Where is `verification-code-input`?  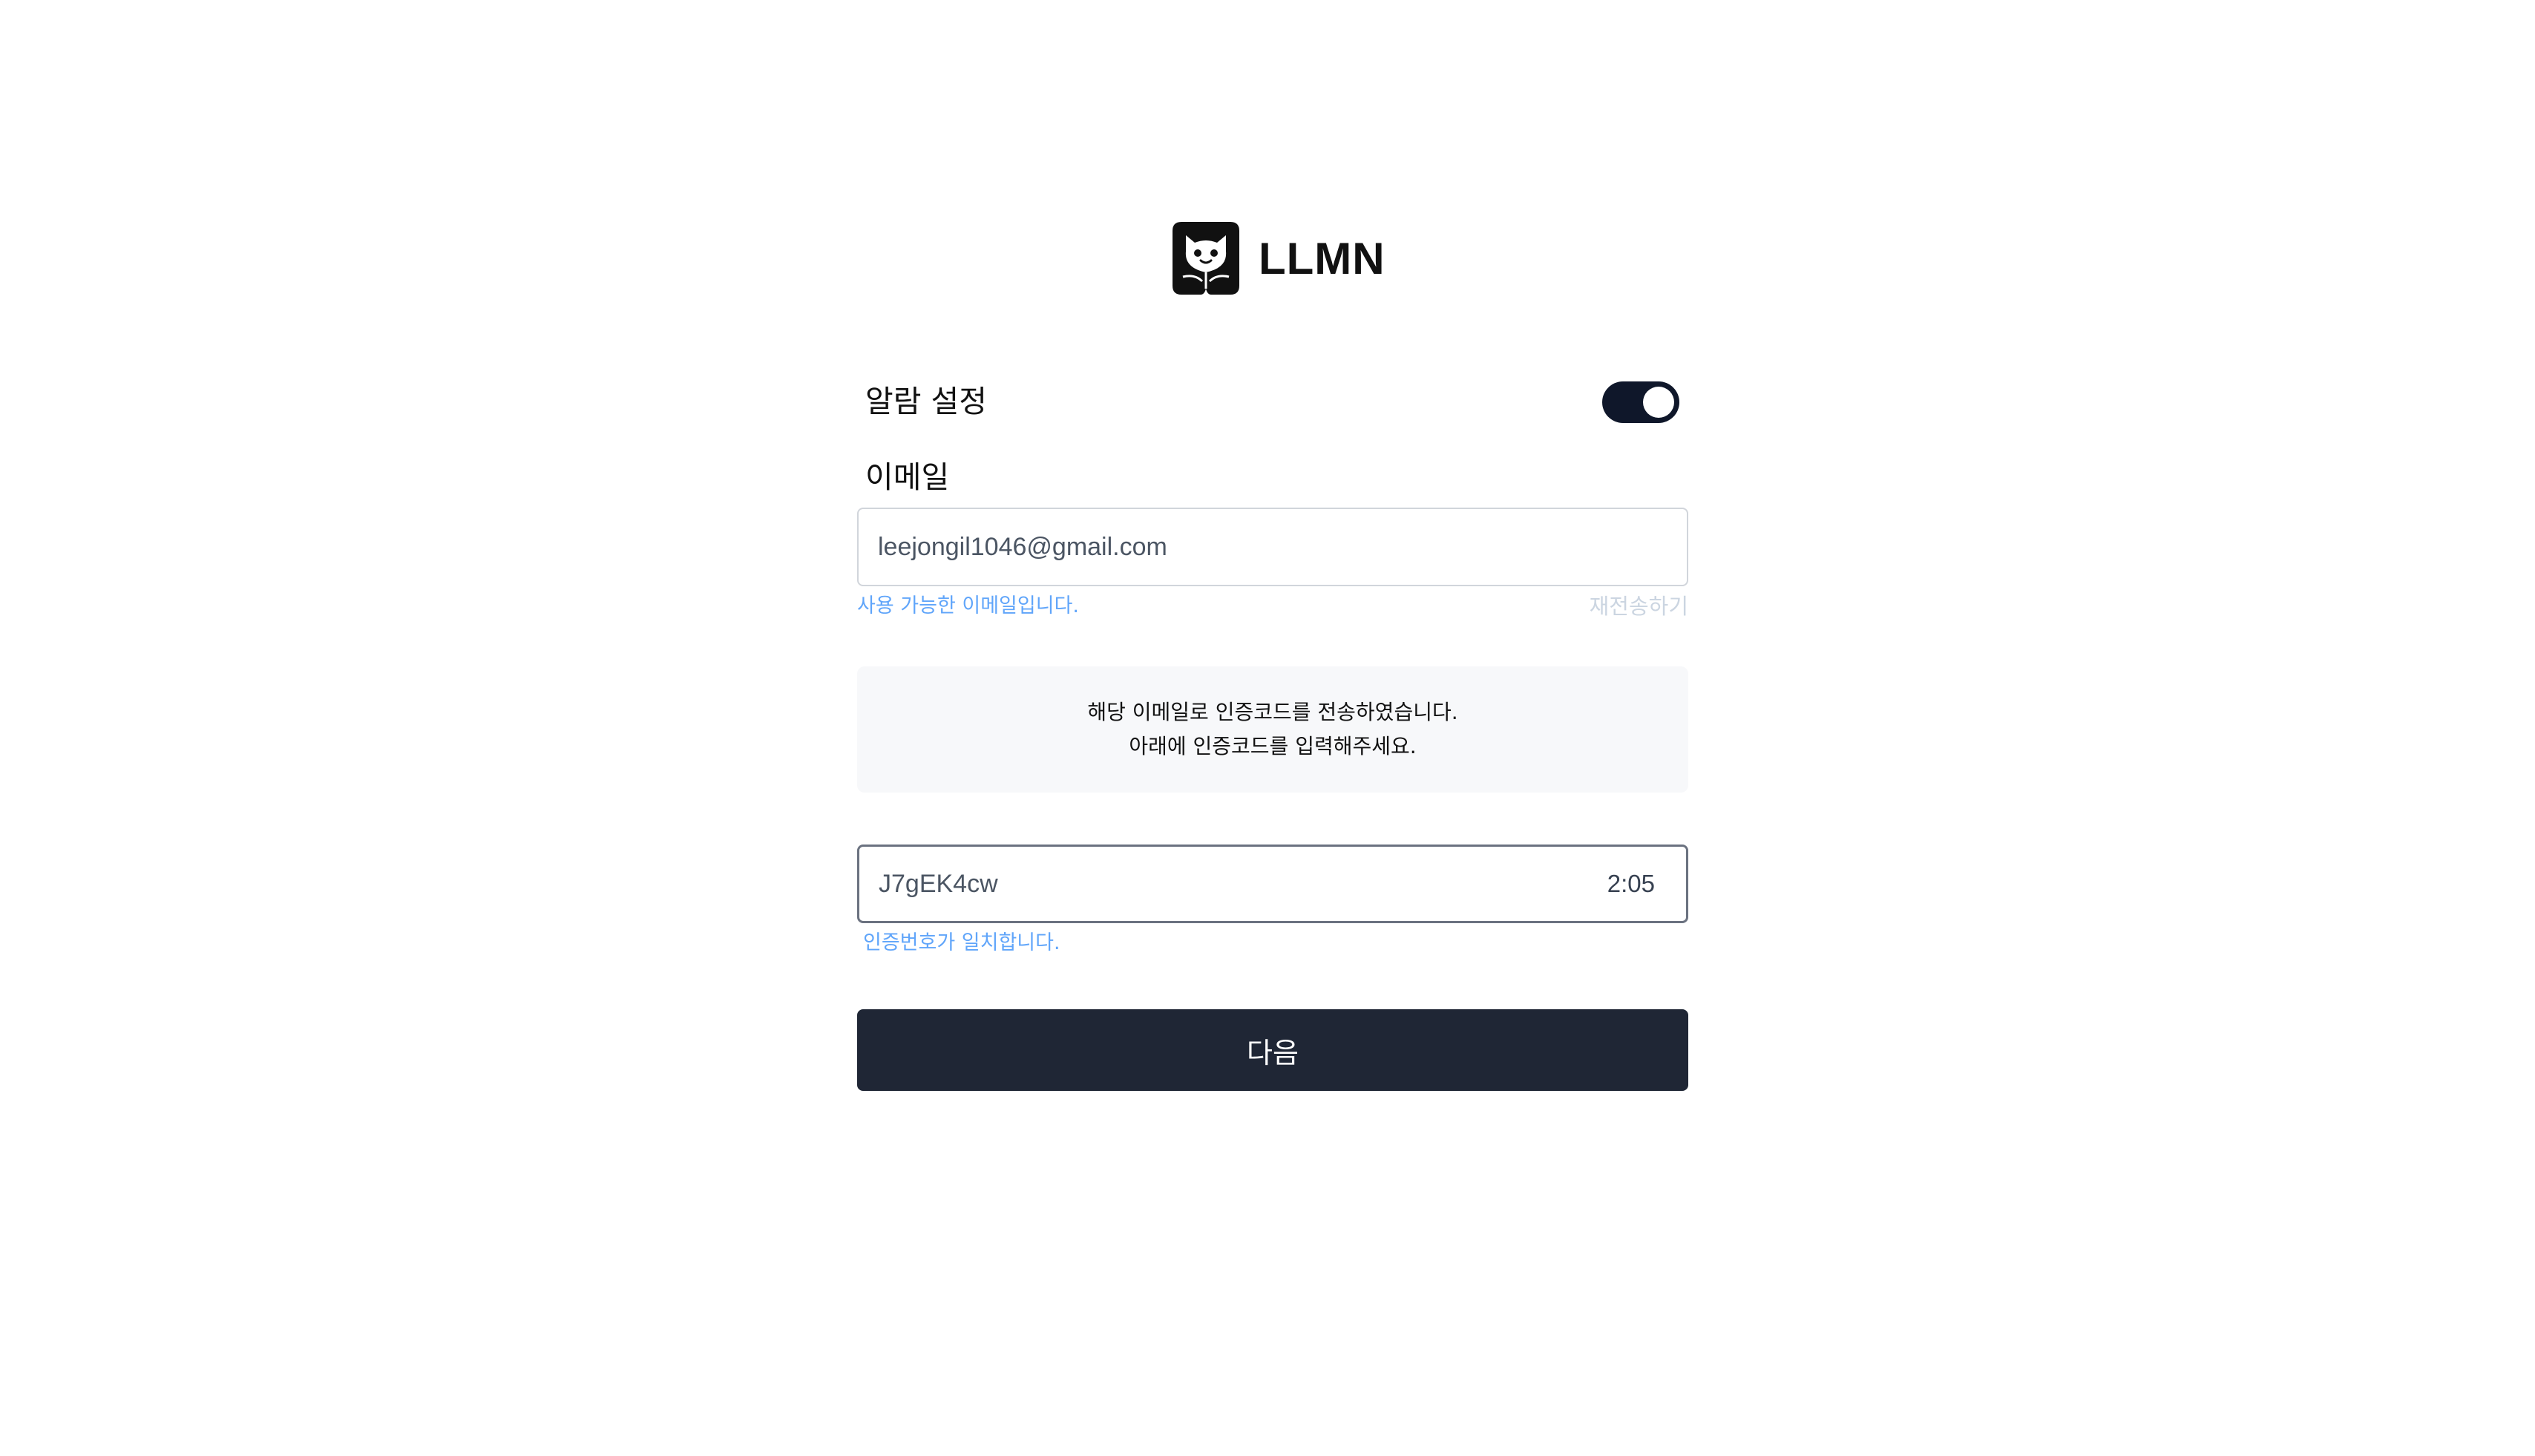
verification-code-input is located at coordinates (1243, 884).